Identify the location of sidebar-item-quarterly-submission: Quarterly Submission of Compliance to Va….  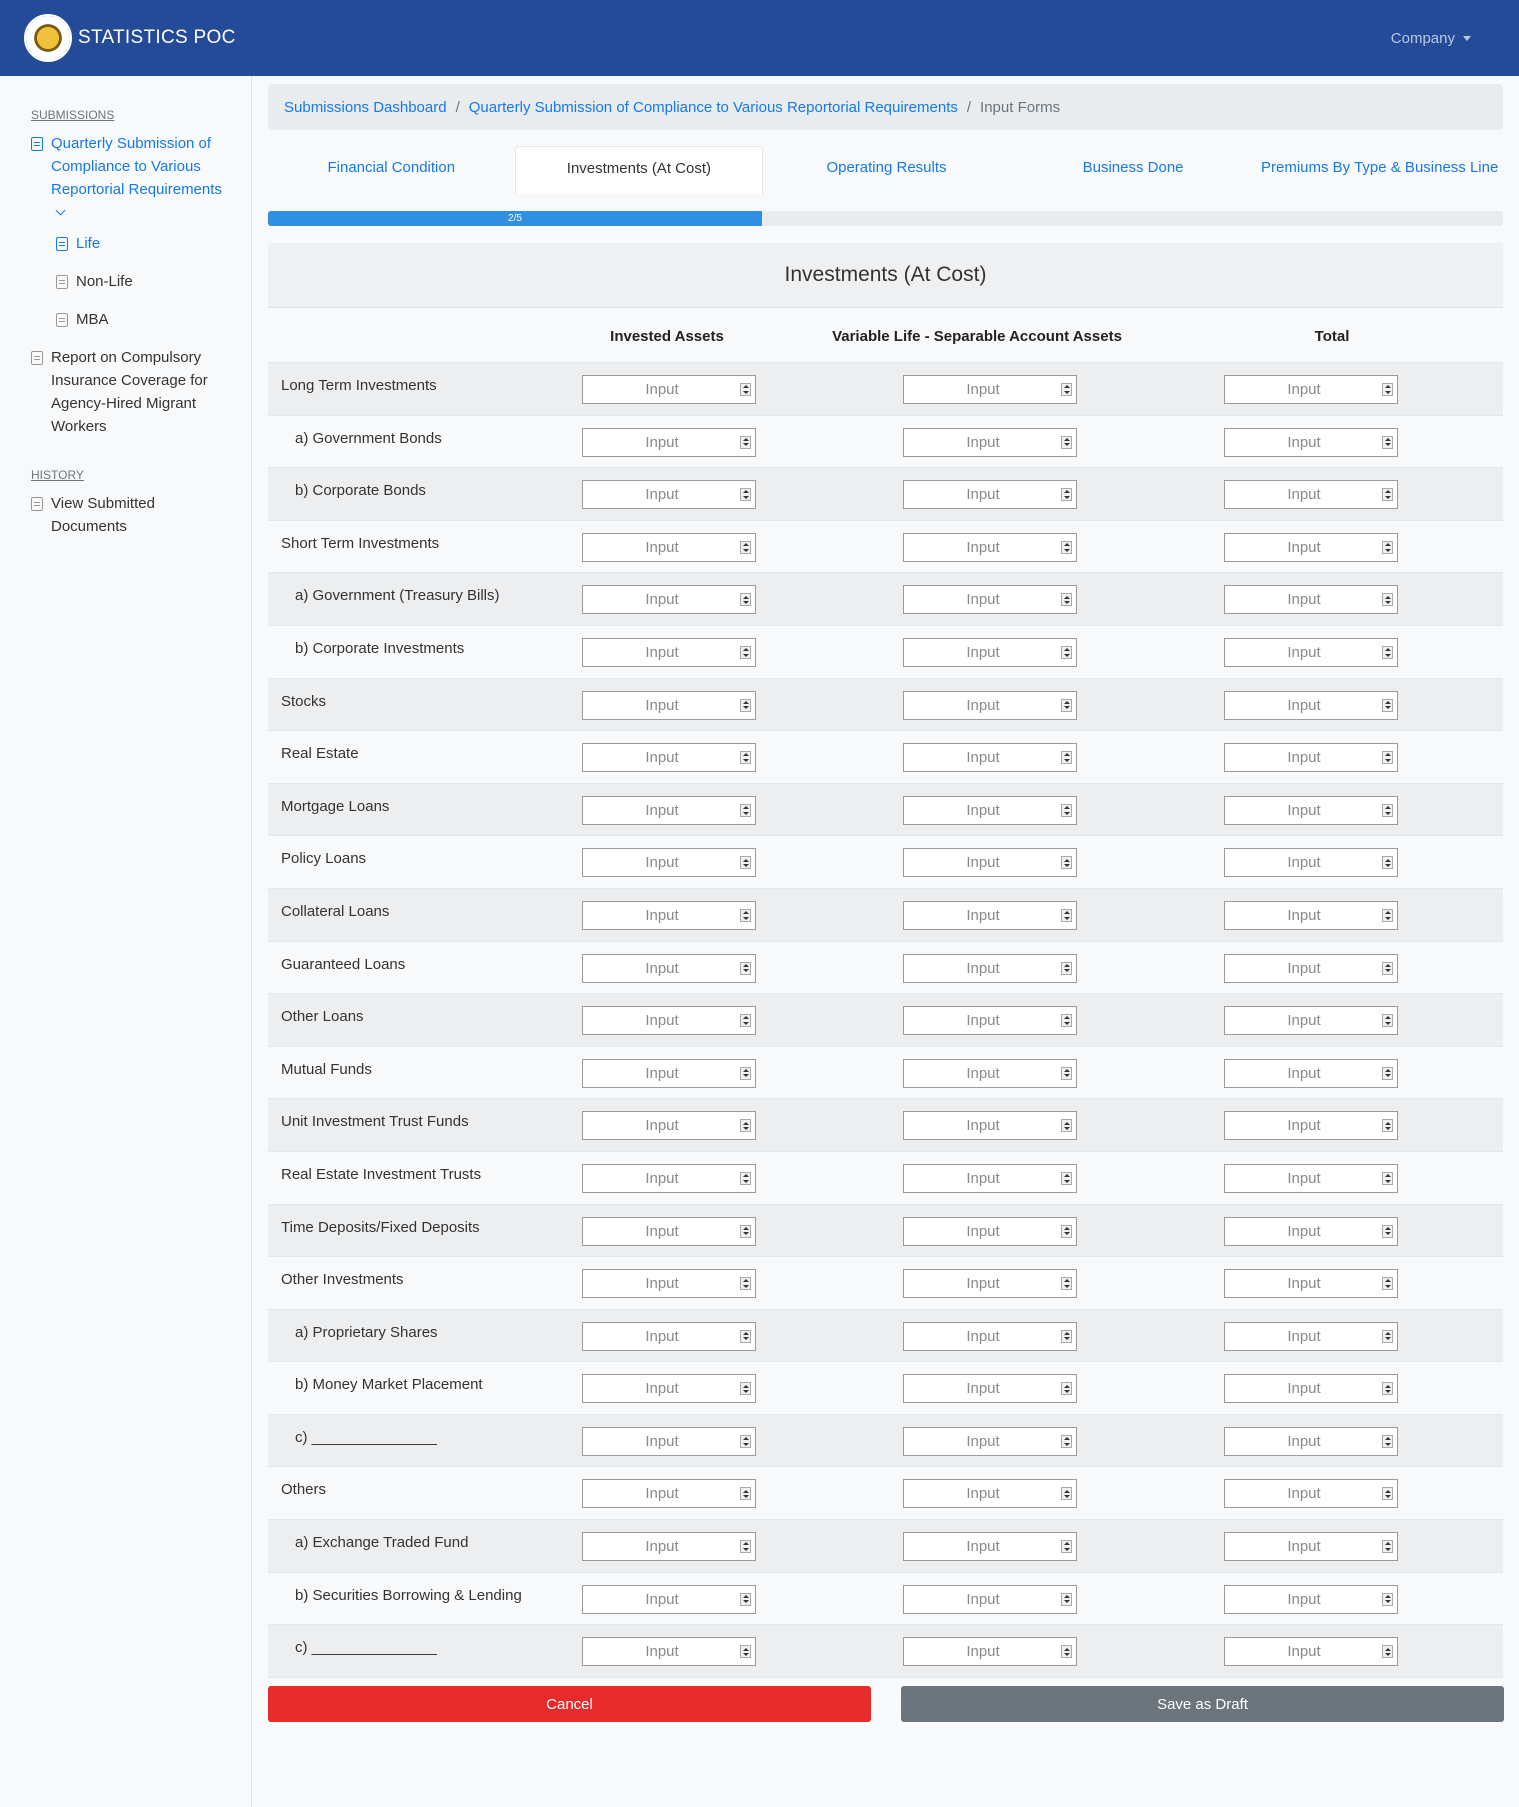
(131, 178).